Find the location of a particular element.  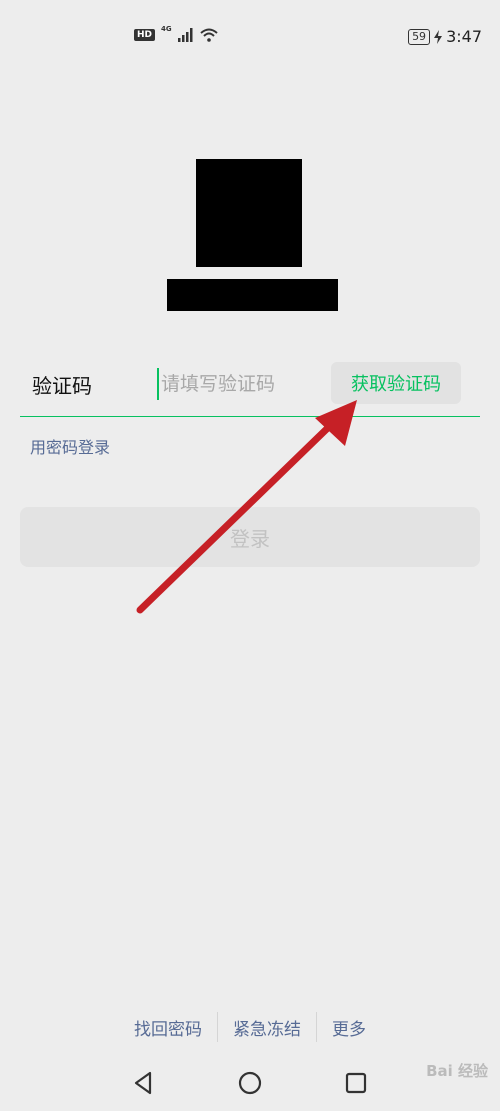

hd-badge: HD is located at coordinates (145, 35).